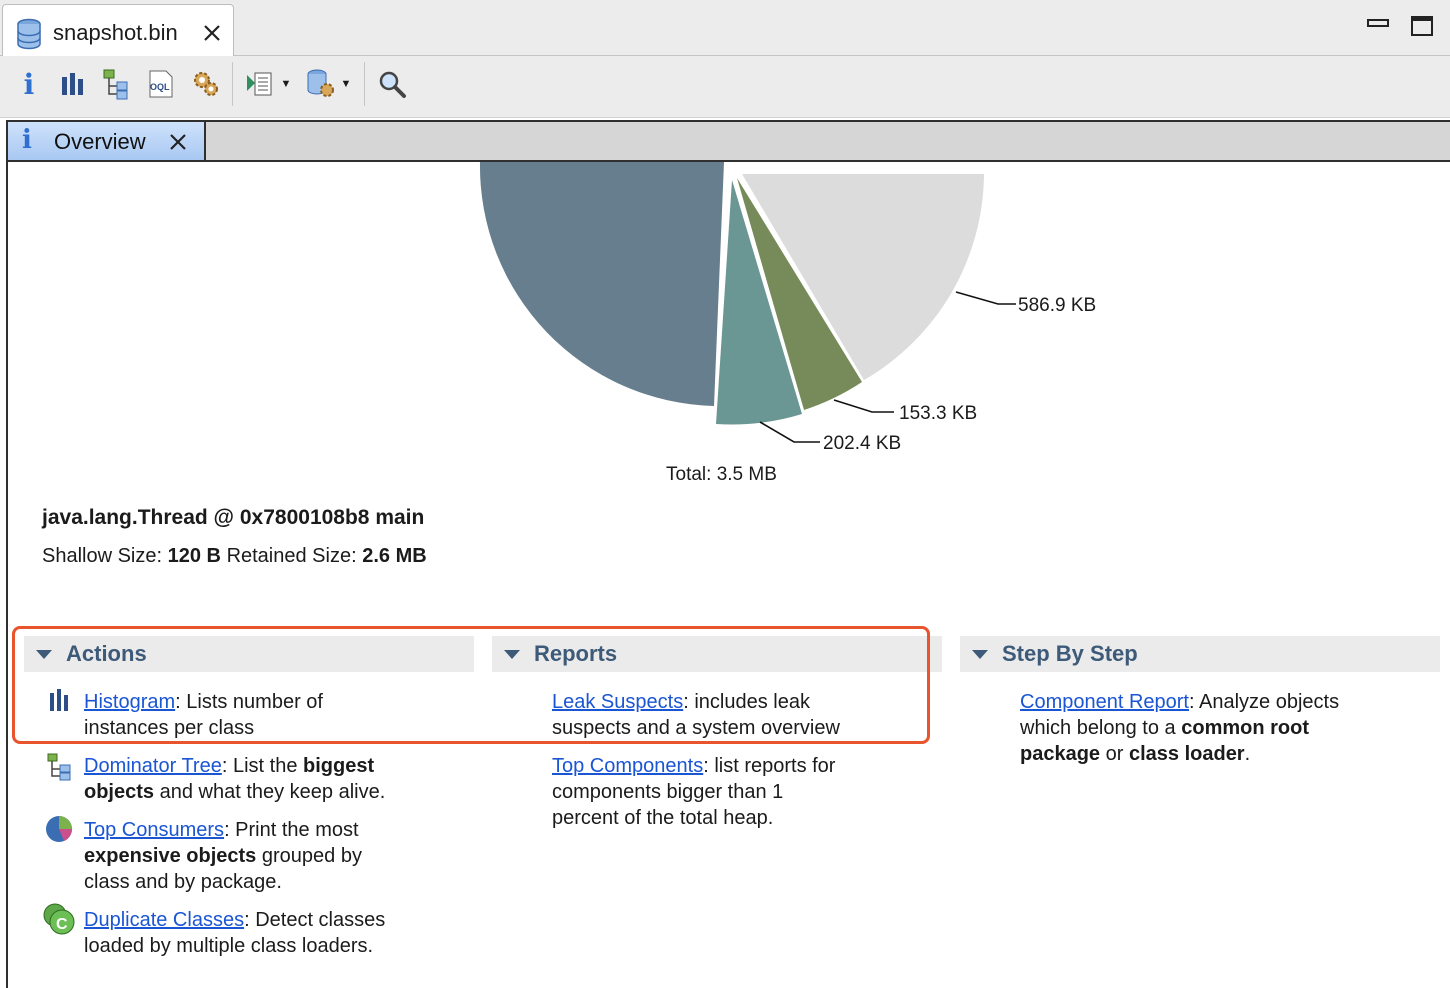 Image resolution: width=1450 pixels, height=988 pixels. What do you see at coordinates (721, 474) in the screenshot?
I see `pie-total-label: Total: 3.5 MB` at bounding box center [721, 474].